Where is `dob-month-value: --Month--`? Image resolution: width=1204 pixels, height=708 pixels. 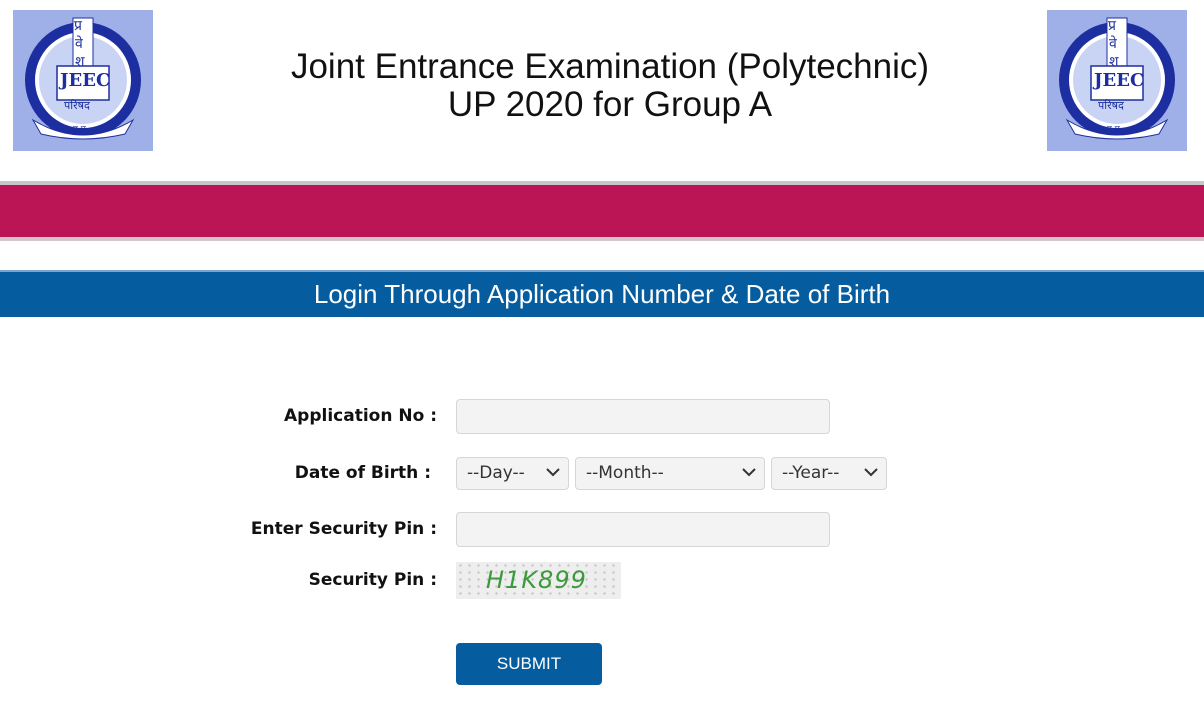 dob-month-value: --Month-- is located at coordinates (625, 473).